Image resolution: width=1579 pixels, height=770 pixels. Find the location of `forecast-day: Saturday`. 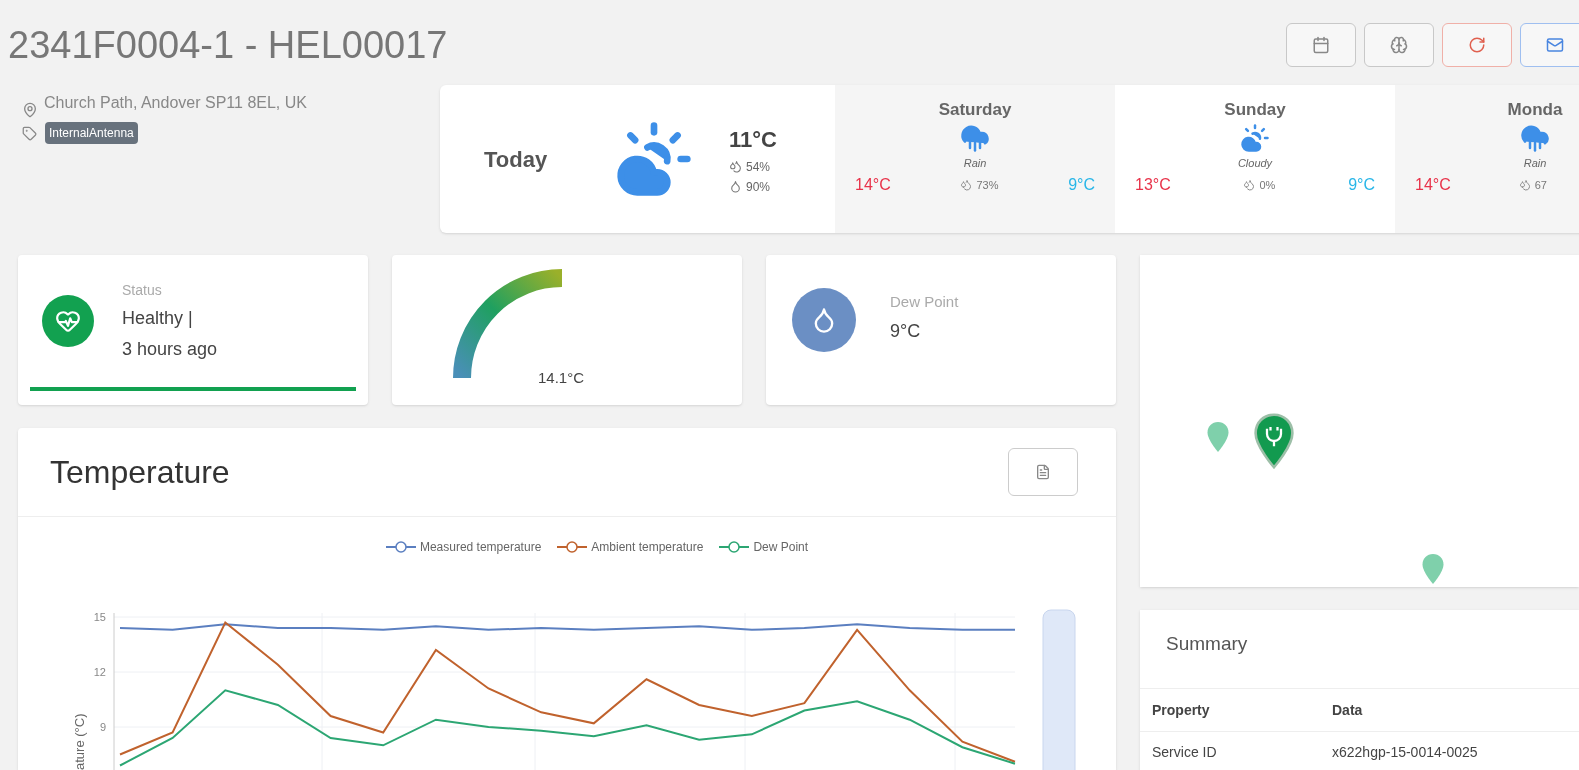

forecast-day: Saturday is located at coordinates (975, 110).